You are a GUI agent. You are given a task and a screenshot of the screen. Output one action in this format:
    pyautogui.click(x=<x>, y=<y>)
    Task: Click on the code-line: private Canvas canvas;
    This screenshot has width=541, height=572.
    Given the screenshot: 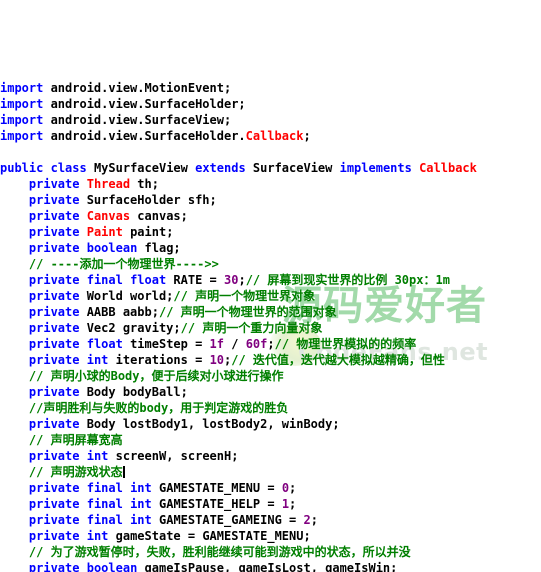 What is the action you would take?
    pyautogui.click(x=270, y=216)
    